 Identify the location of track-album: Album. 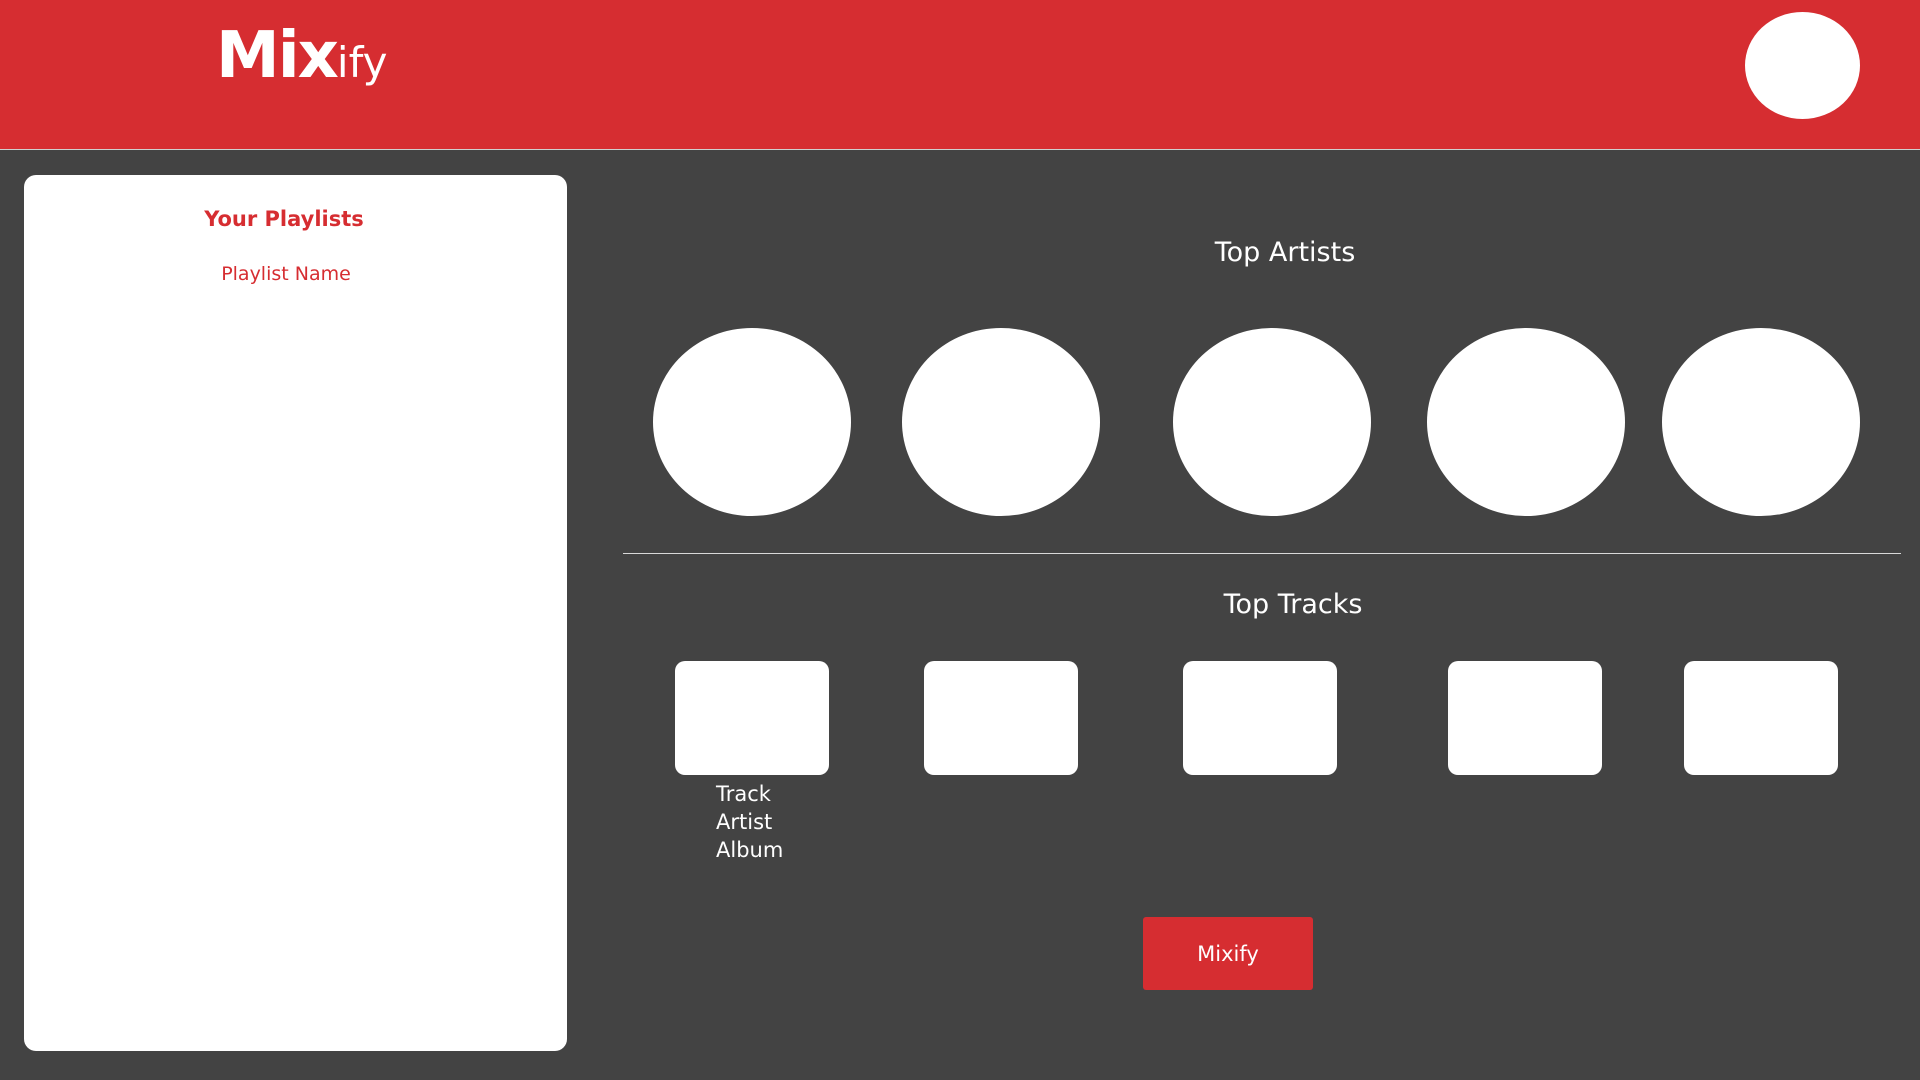
(750, 850).